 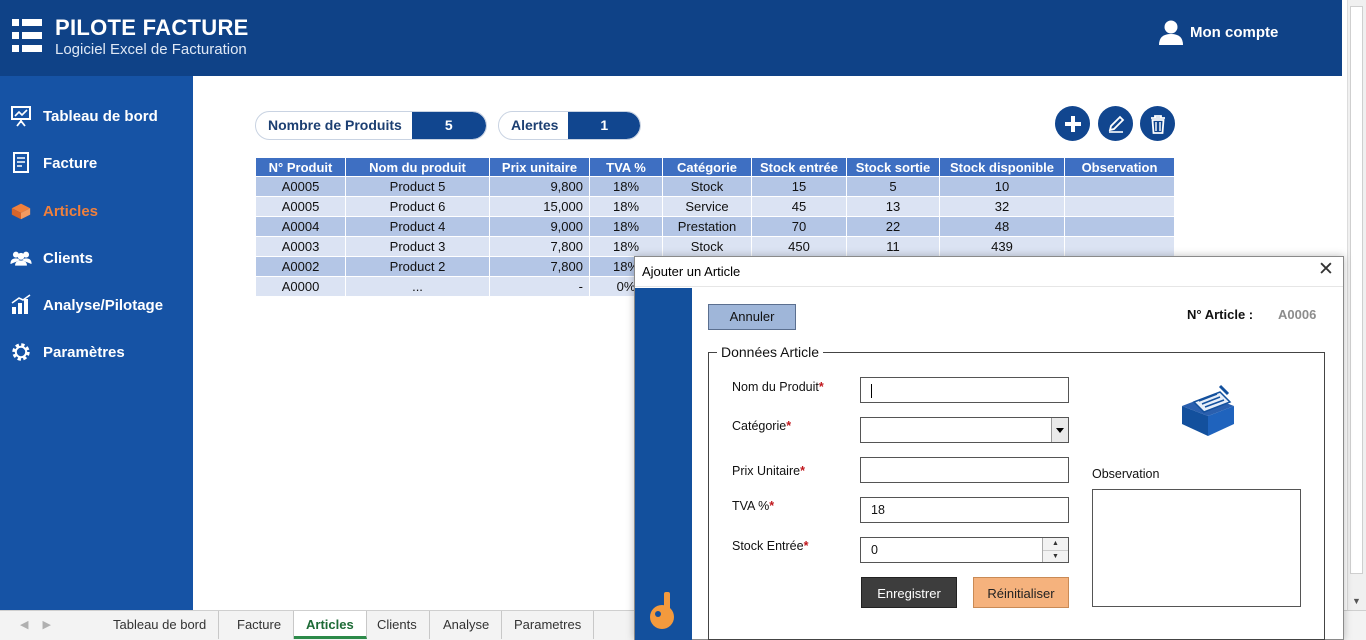 What do you see at coordinates (1002, 226) in the screenshot?
I see `table-cell: 48` at bounding box center [1002, 226].